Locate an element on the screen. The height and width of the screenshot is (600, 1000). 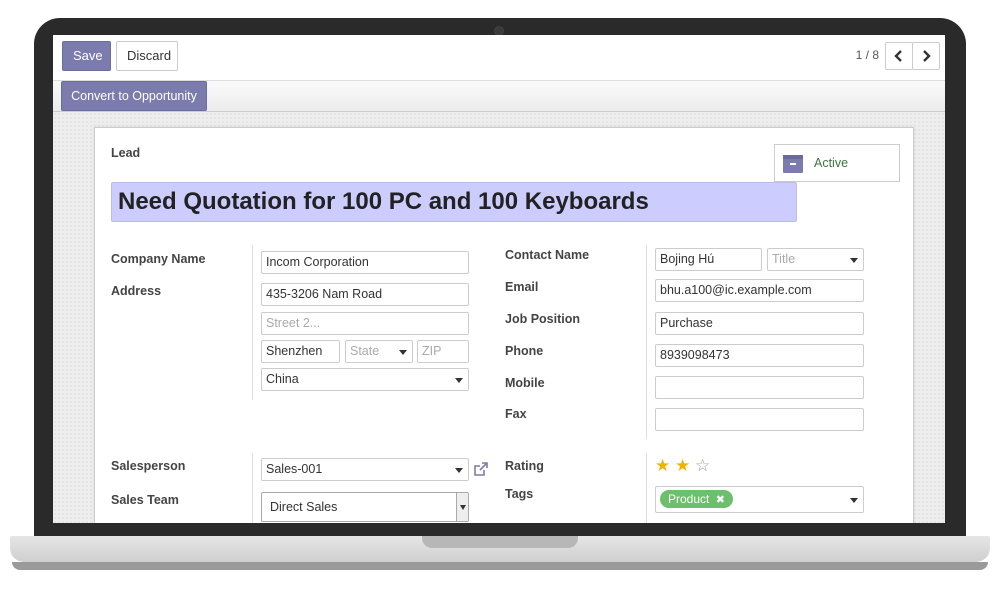
fax-label: Fax is located at coordinates (516, 414).